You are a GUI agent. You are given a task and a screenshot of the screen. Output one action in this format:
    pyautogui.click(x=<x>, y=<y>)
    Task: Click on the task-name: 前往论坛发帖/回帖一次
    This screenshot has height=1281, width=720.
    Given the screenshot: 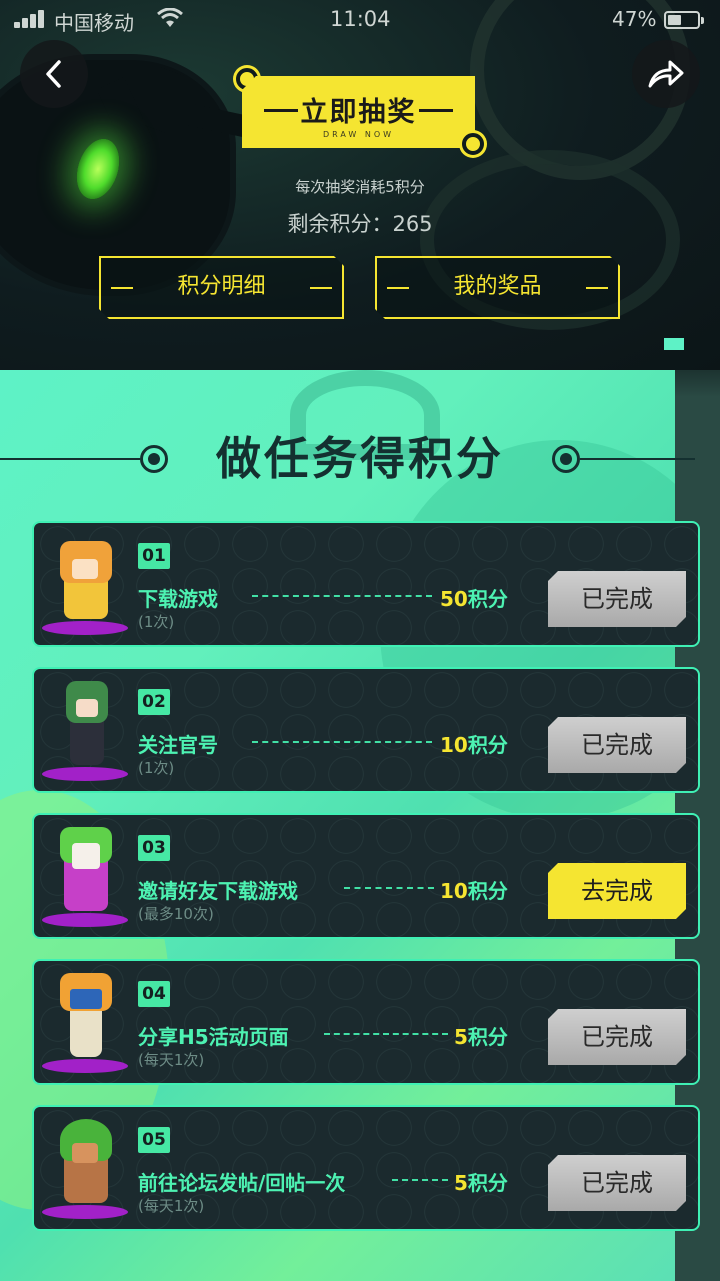 What is the action you would take?
    pyautogui.click(x=242, y=1183)
    